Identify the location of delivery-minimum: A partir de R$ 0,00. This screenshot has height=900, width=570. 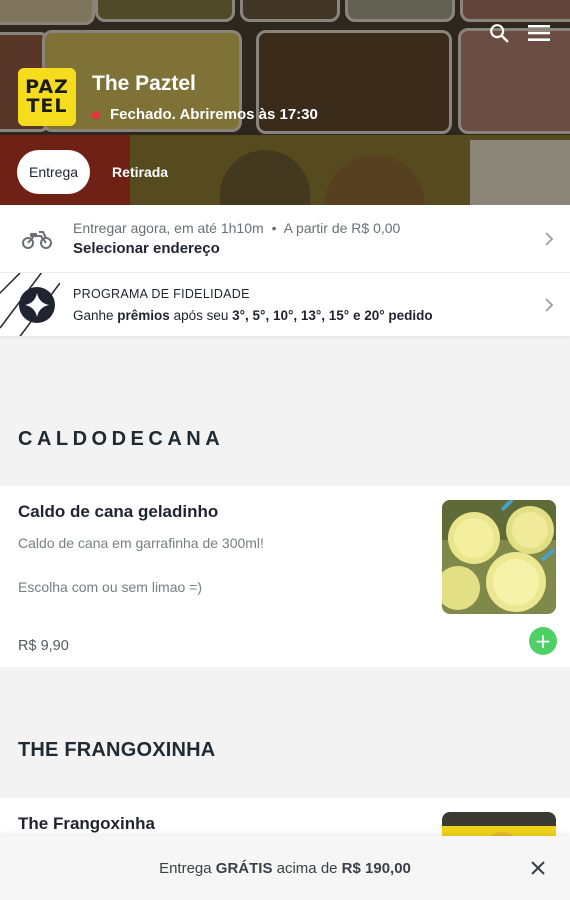
(342, 228).